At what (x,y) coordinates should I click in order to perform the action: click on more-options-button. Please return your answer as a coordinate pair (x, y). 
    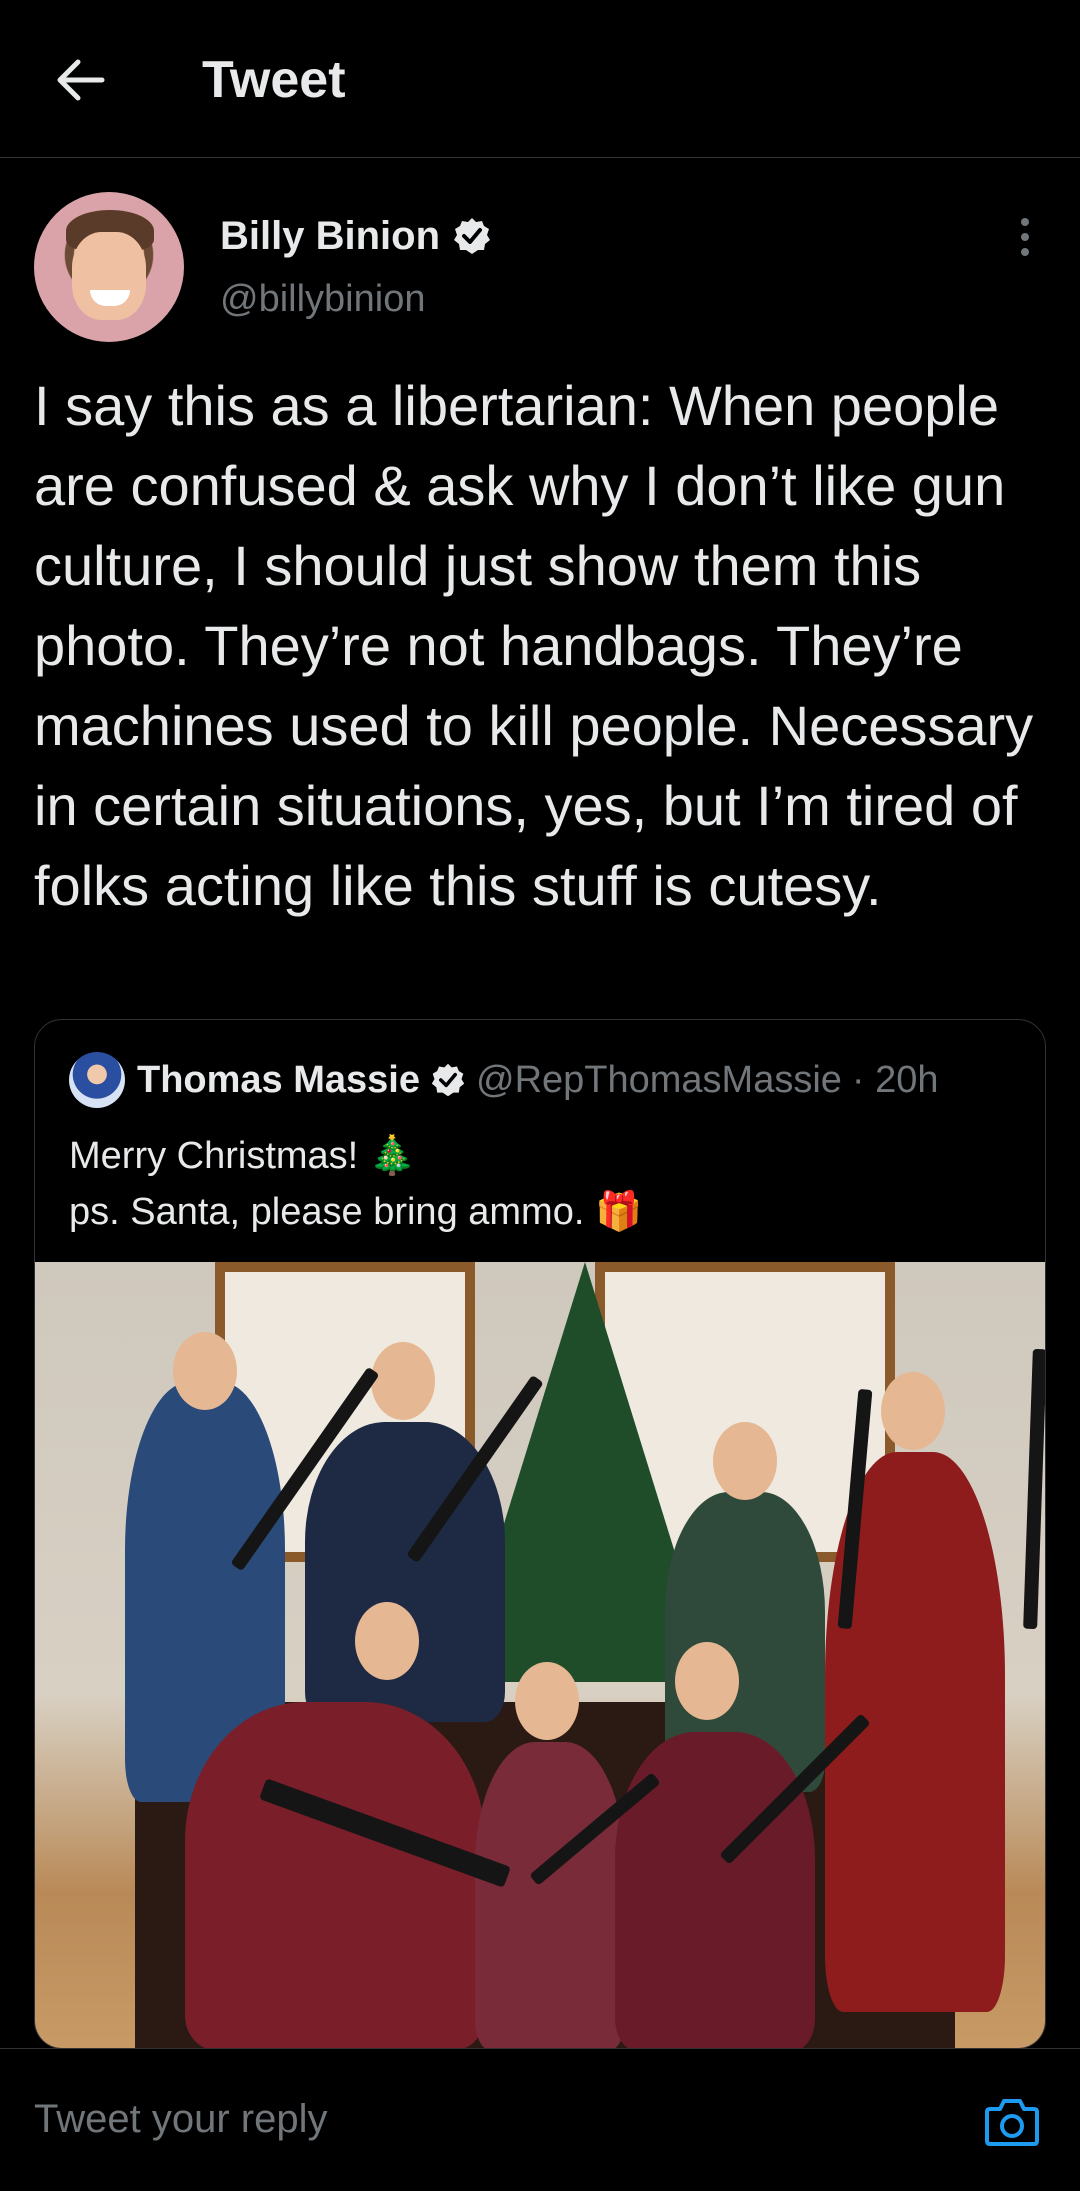
    Looking at the image, I should click on (1025, 237).